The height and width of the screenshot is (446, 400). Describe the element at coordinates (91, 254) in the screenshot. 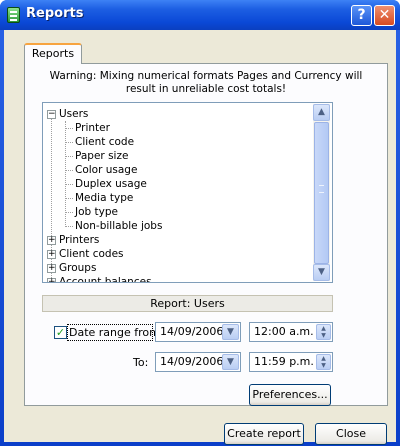

I see `tree-node-client-codes: Client codes` at that location.